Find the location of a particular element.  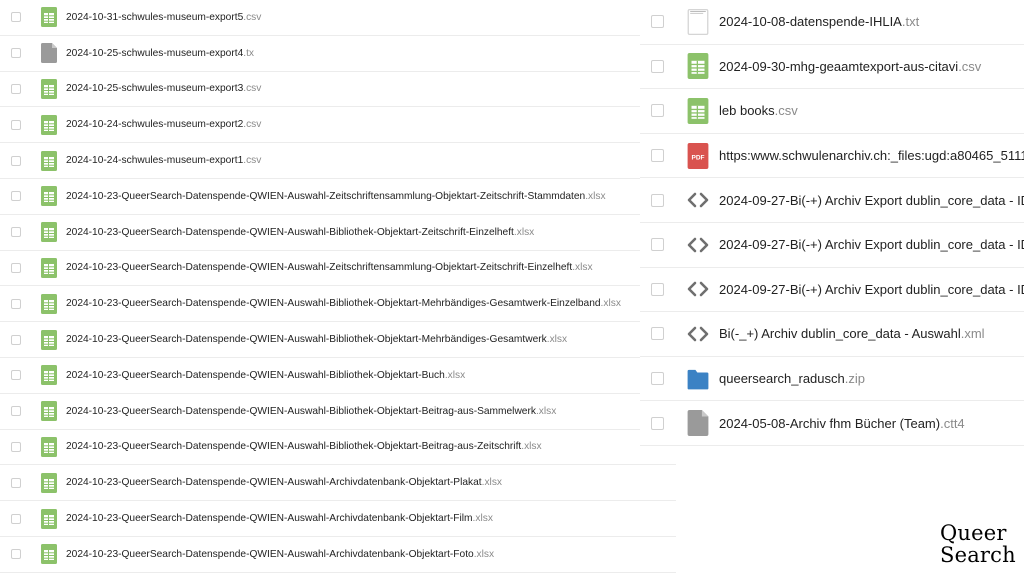

file-row: leb books.csv is located at coordinates (832, 111).